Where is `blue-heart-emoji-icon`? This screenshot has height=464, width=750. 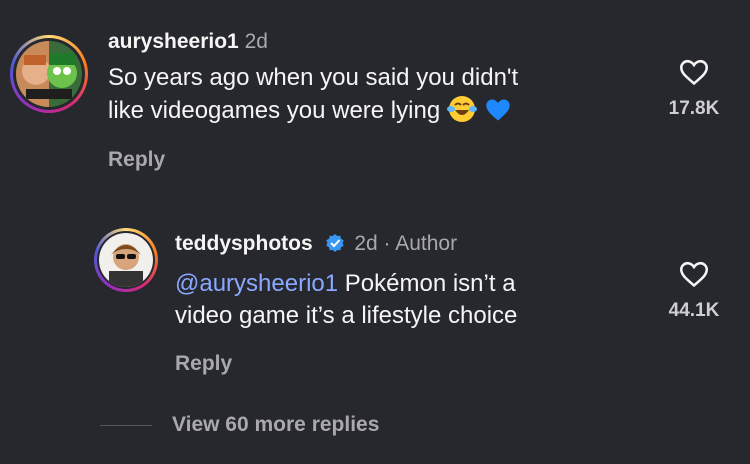 blue-heart-emoji-icon is located at coordinates (498, 114).